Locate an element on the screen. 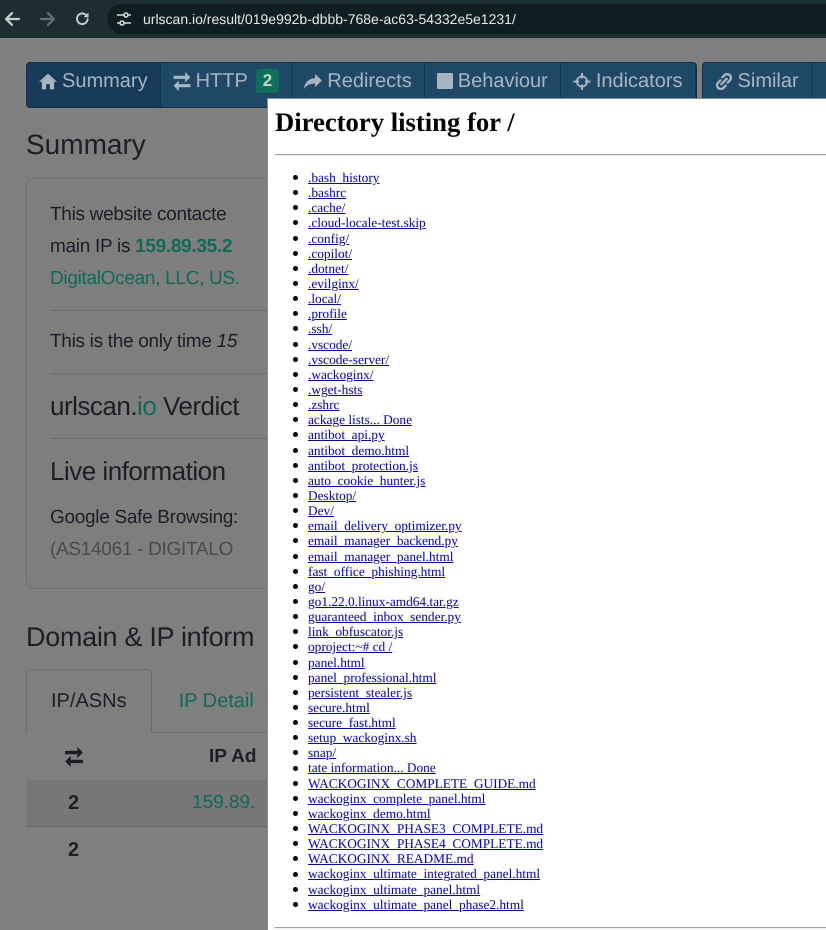  file-link: wackoginx_ultimate_panel_phase2.html is located at coordinates (416, 904).